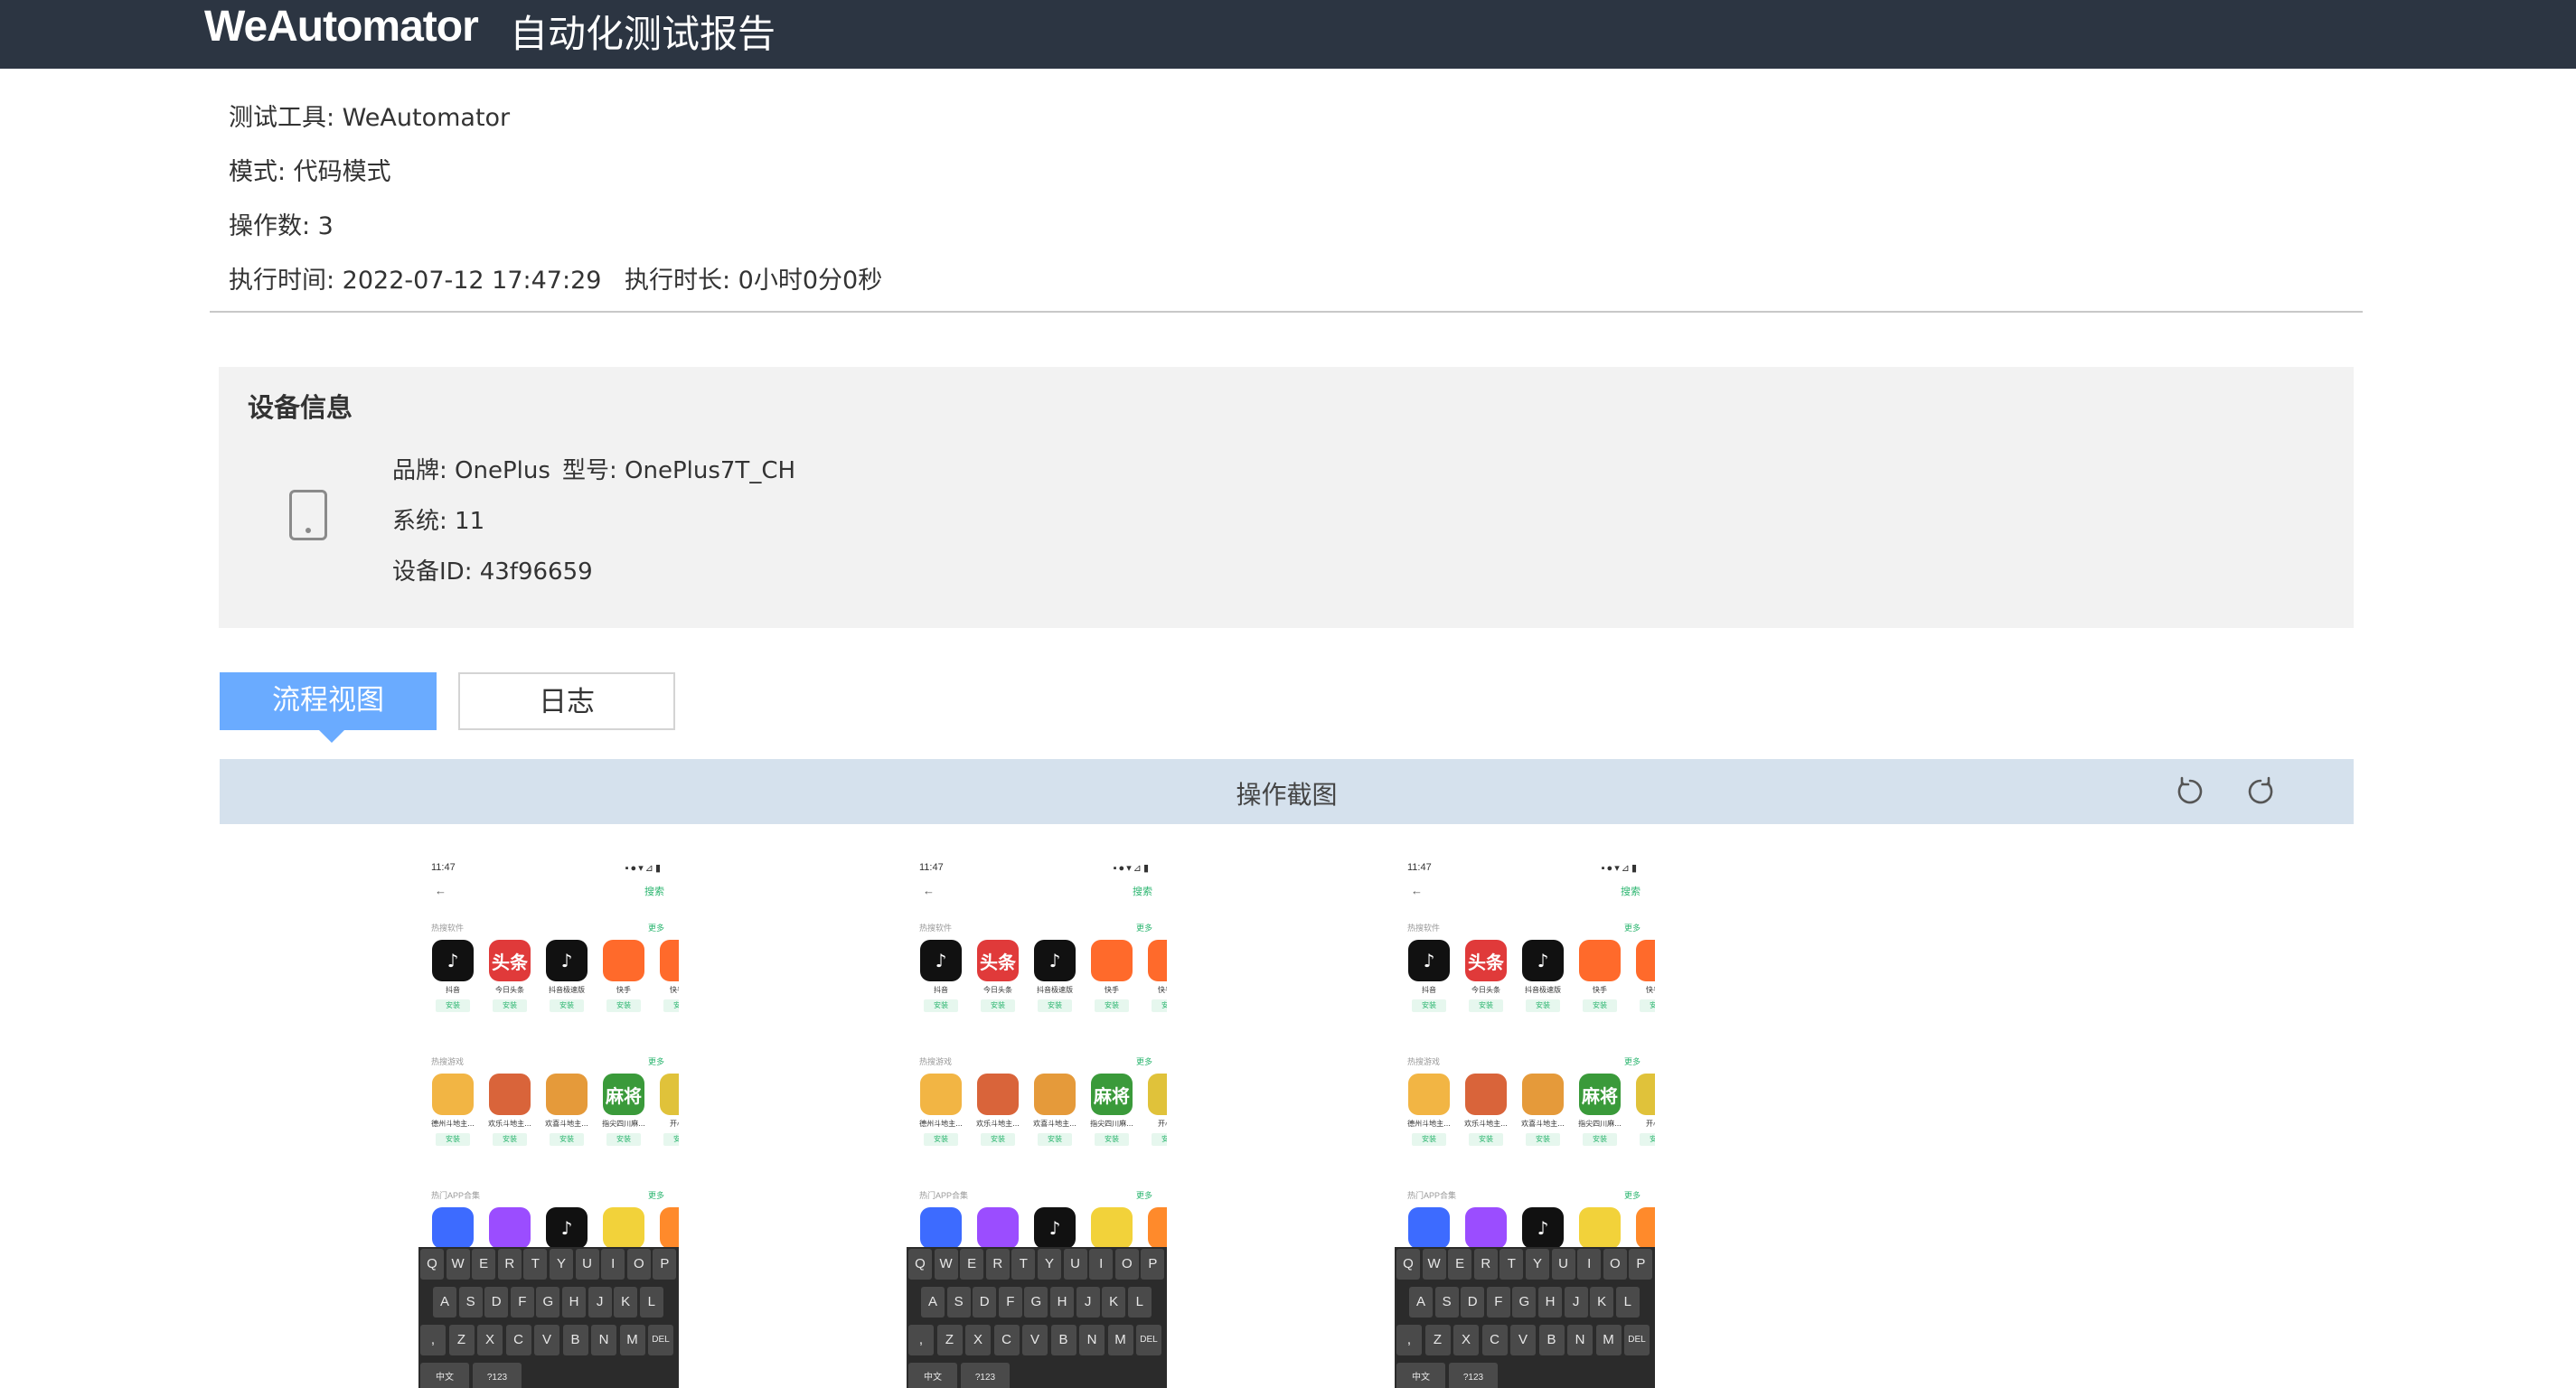  I want to click on phone-search-action: 搜索, so click(1631, 892).